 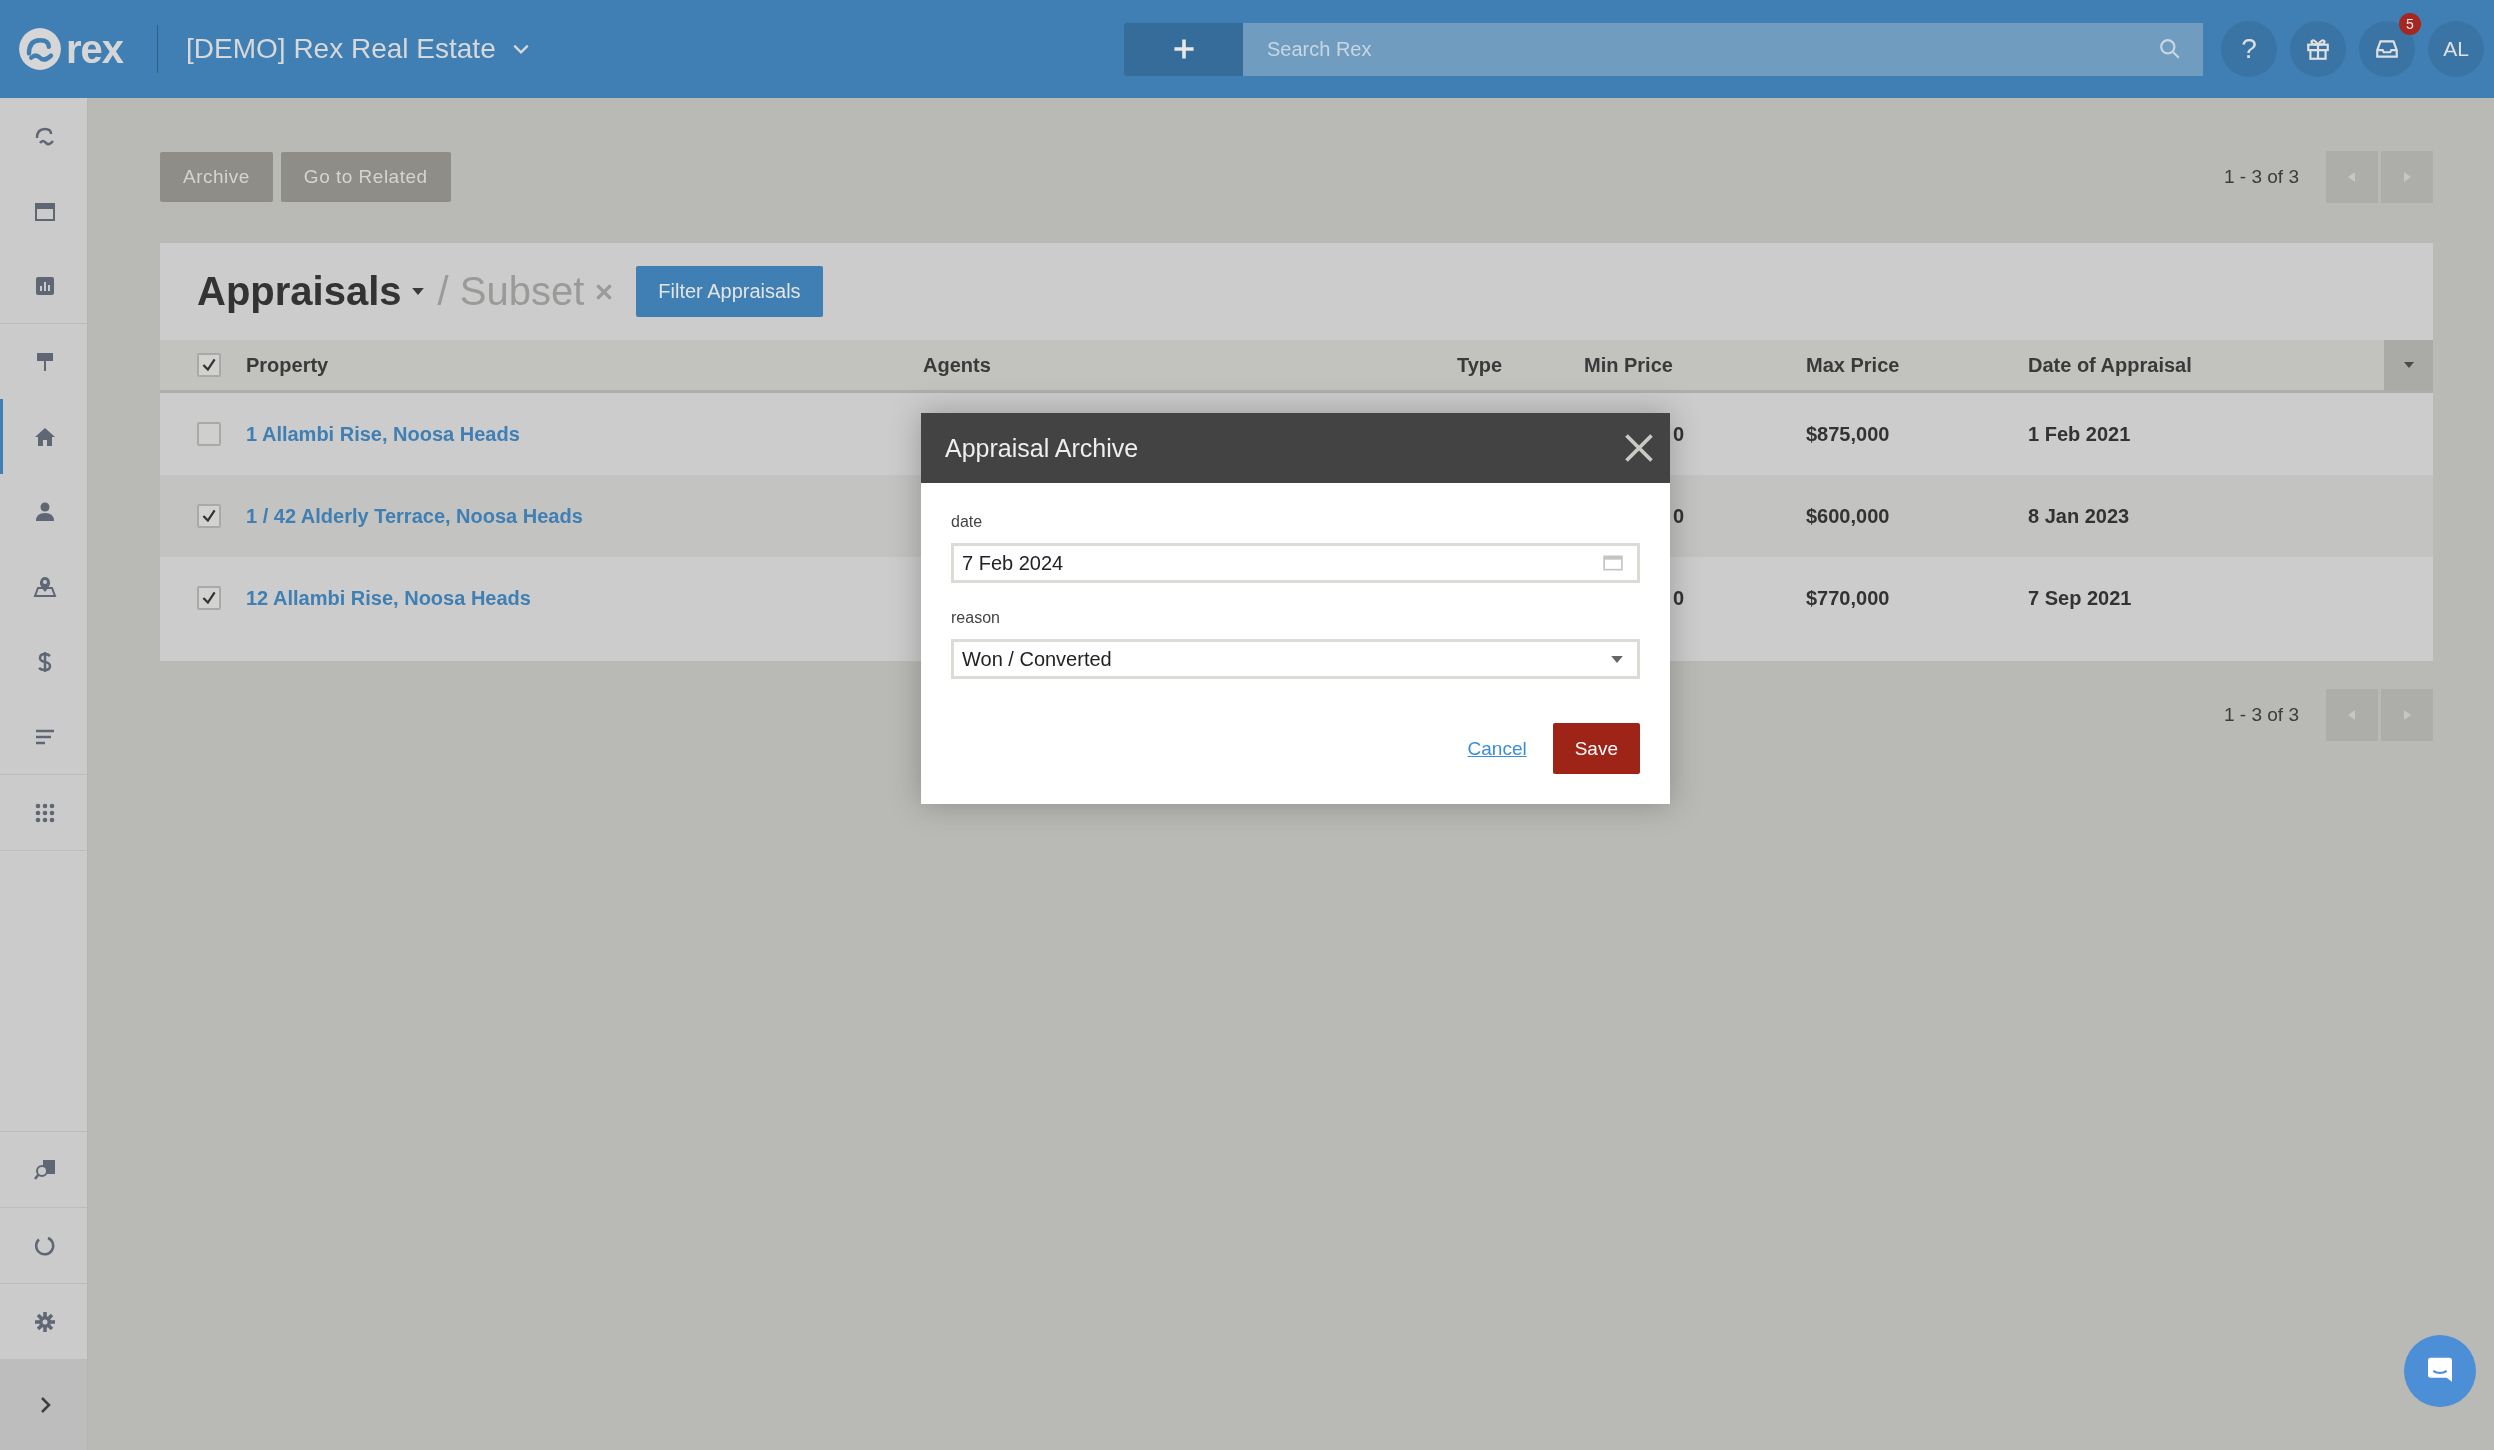 What do you see at coordinates (95, 49) in the screenshot?
I see `logo-text: rex` at bounding box center [95, 49].